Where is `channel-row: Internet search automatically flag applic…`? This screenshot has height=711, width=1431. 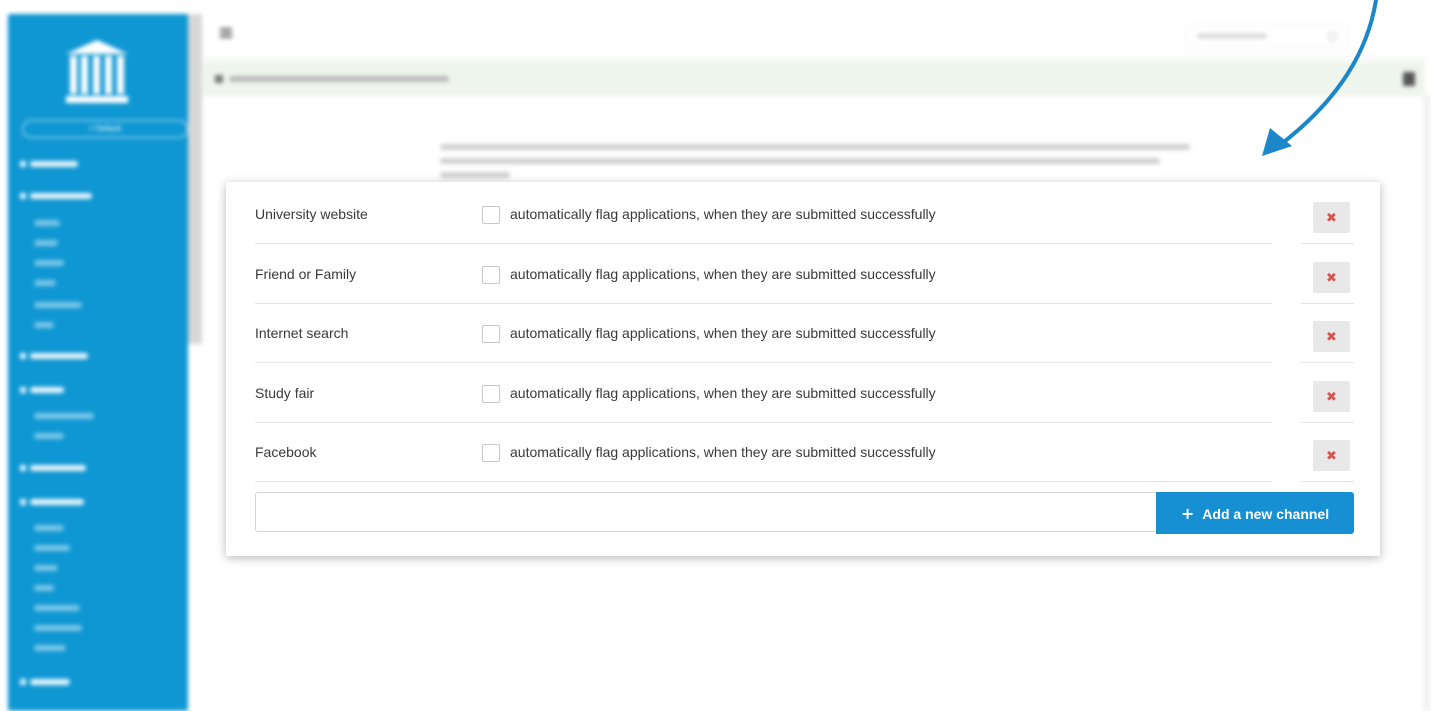
channel-row: Internet search automatically flag applic… is located at coordinates (803, 333).